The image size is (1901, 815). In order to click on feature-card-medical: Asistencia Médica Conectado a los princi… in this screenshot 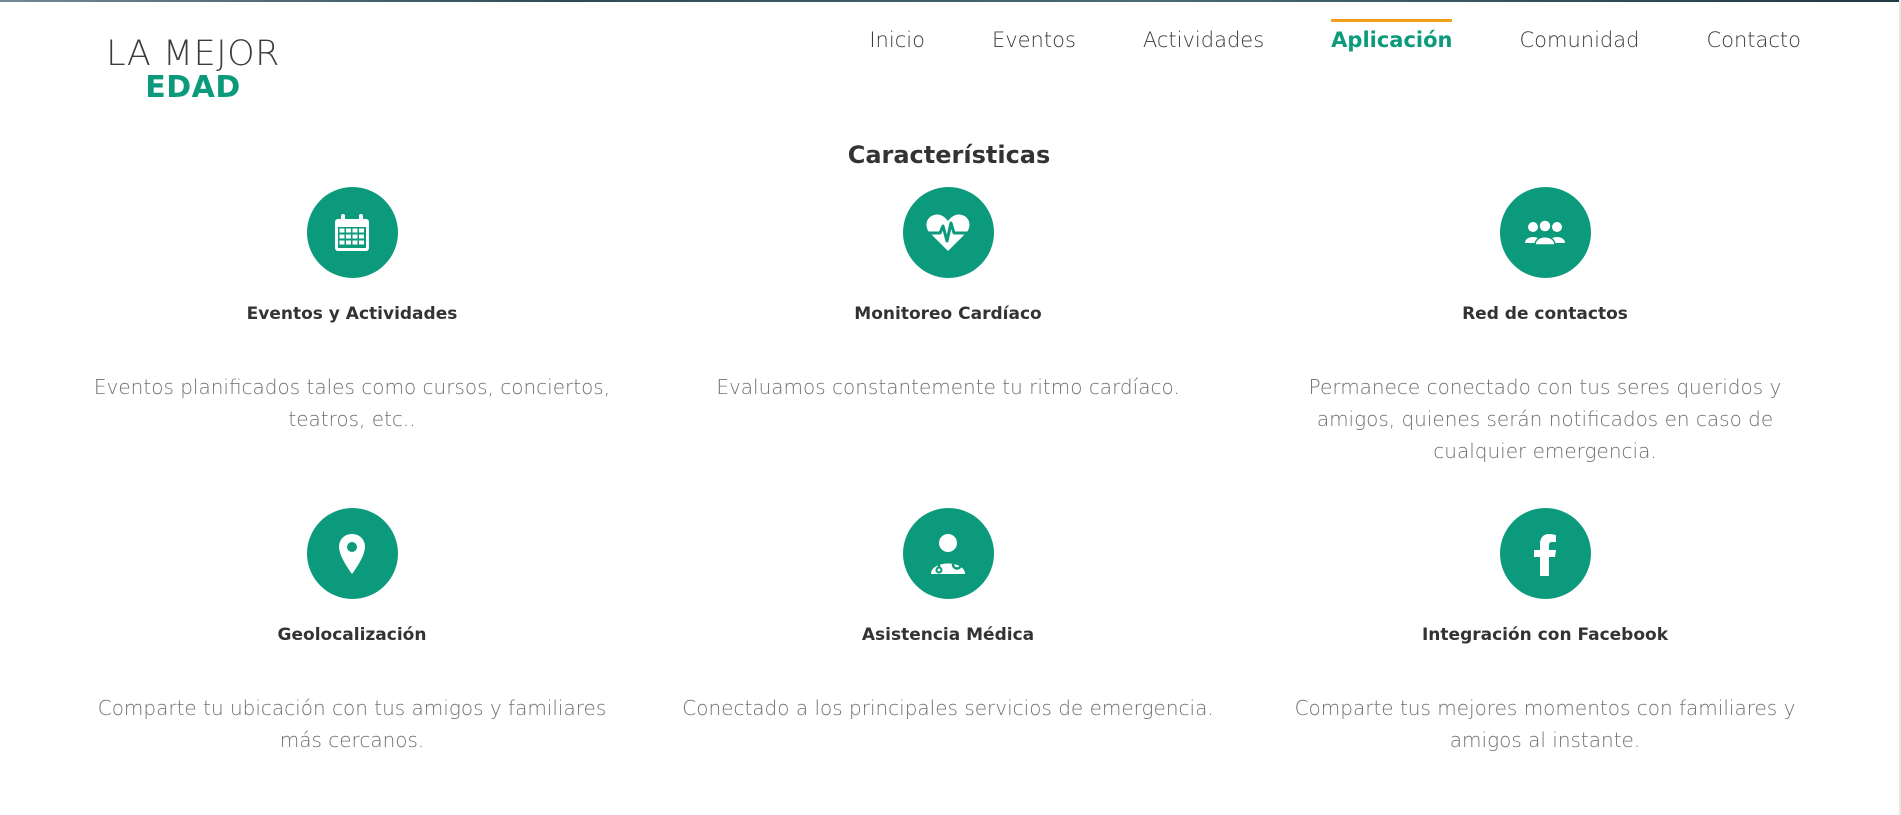, I will do `click(948, 616)`.